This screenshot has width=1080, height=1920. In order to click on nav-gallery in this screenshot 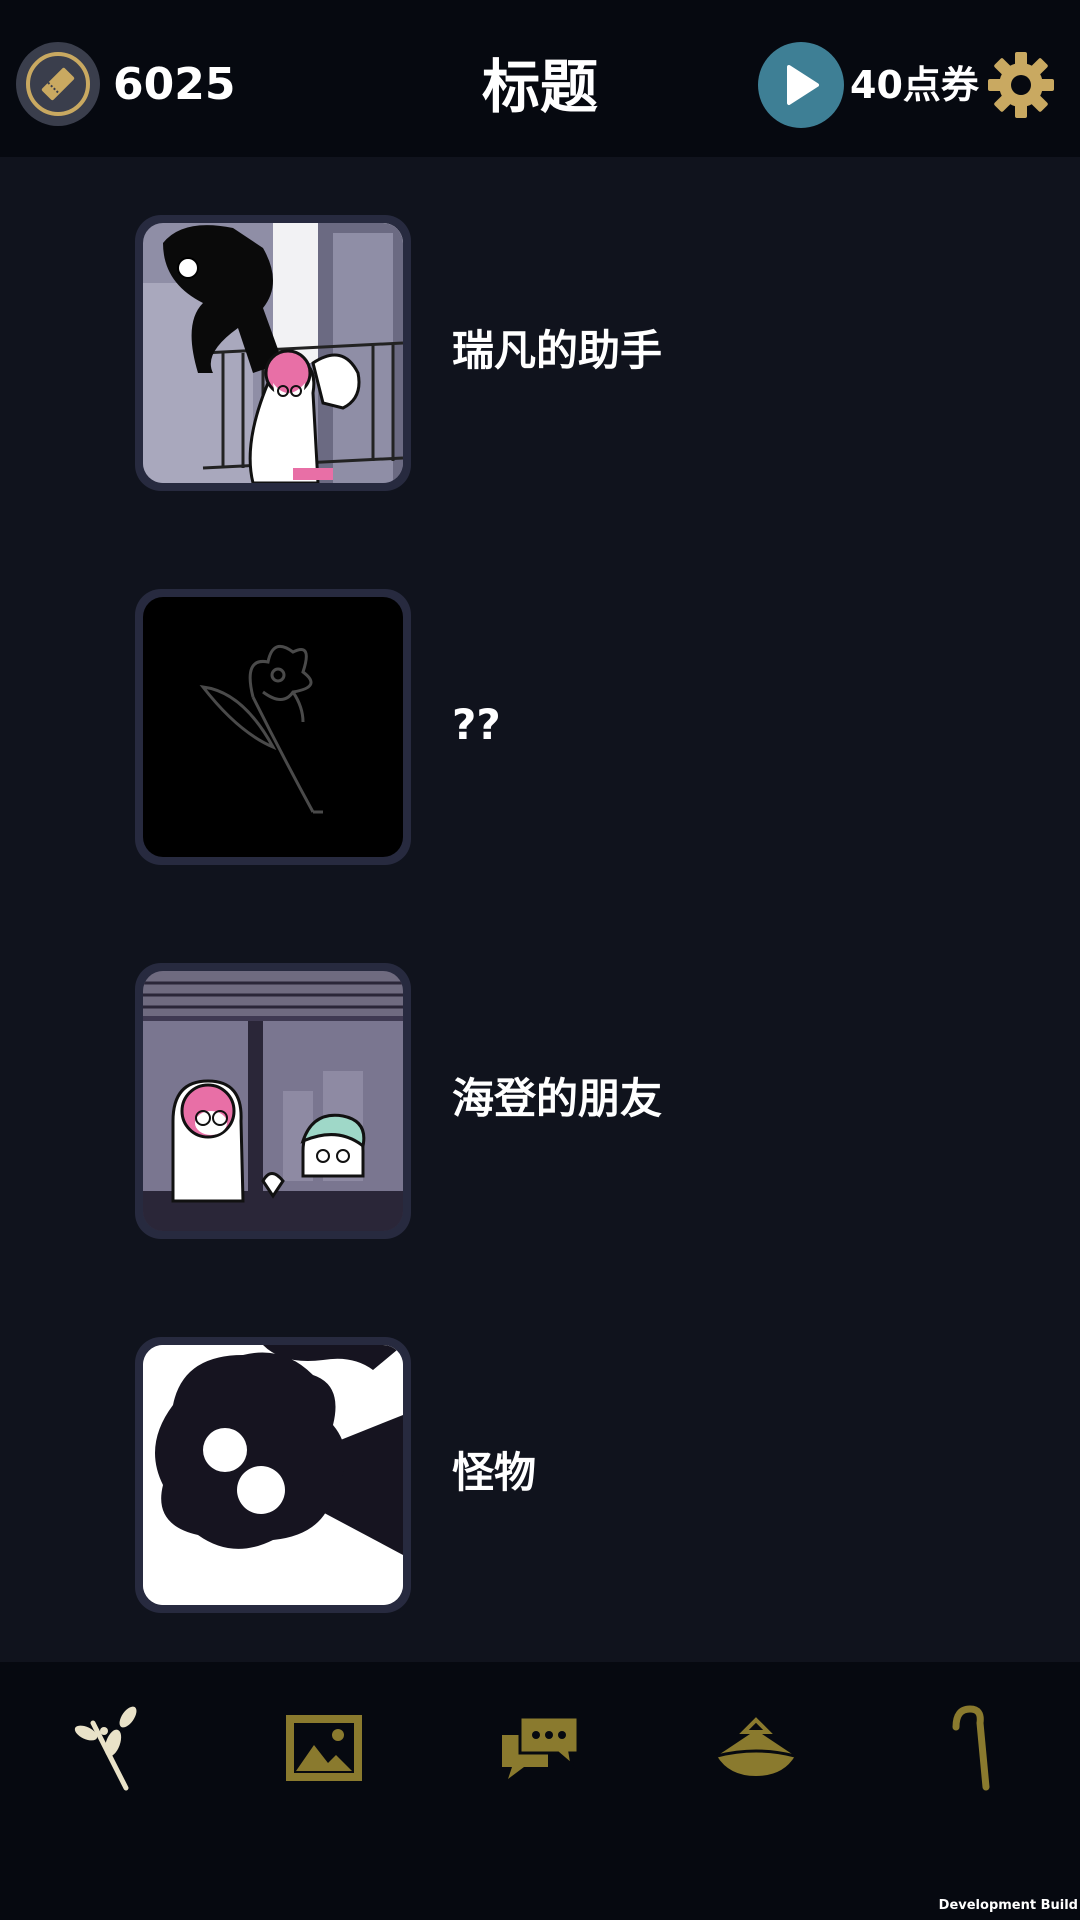, I will do `click(324, 1748)`.